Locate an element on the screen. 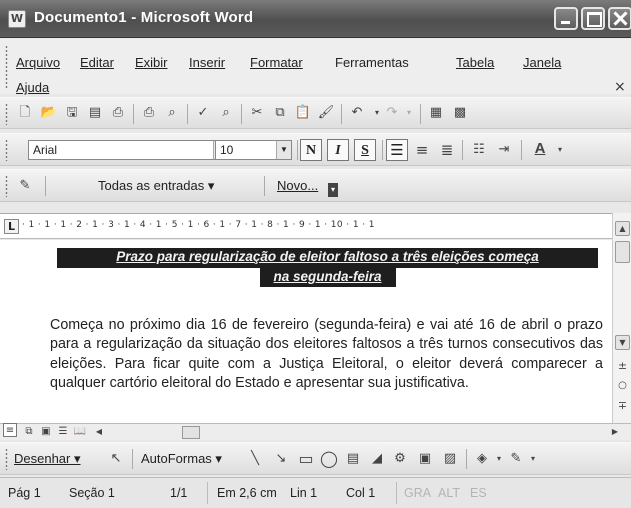 The width and height of the screenshot is (631, 508). minimize-button is located at coordinates (566, 18).